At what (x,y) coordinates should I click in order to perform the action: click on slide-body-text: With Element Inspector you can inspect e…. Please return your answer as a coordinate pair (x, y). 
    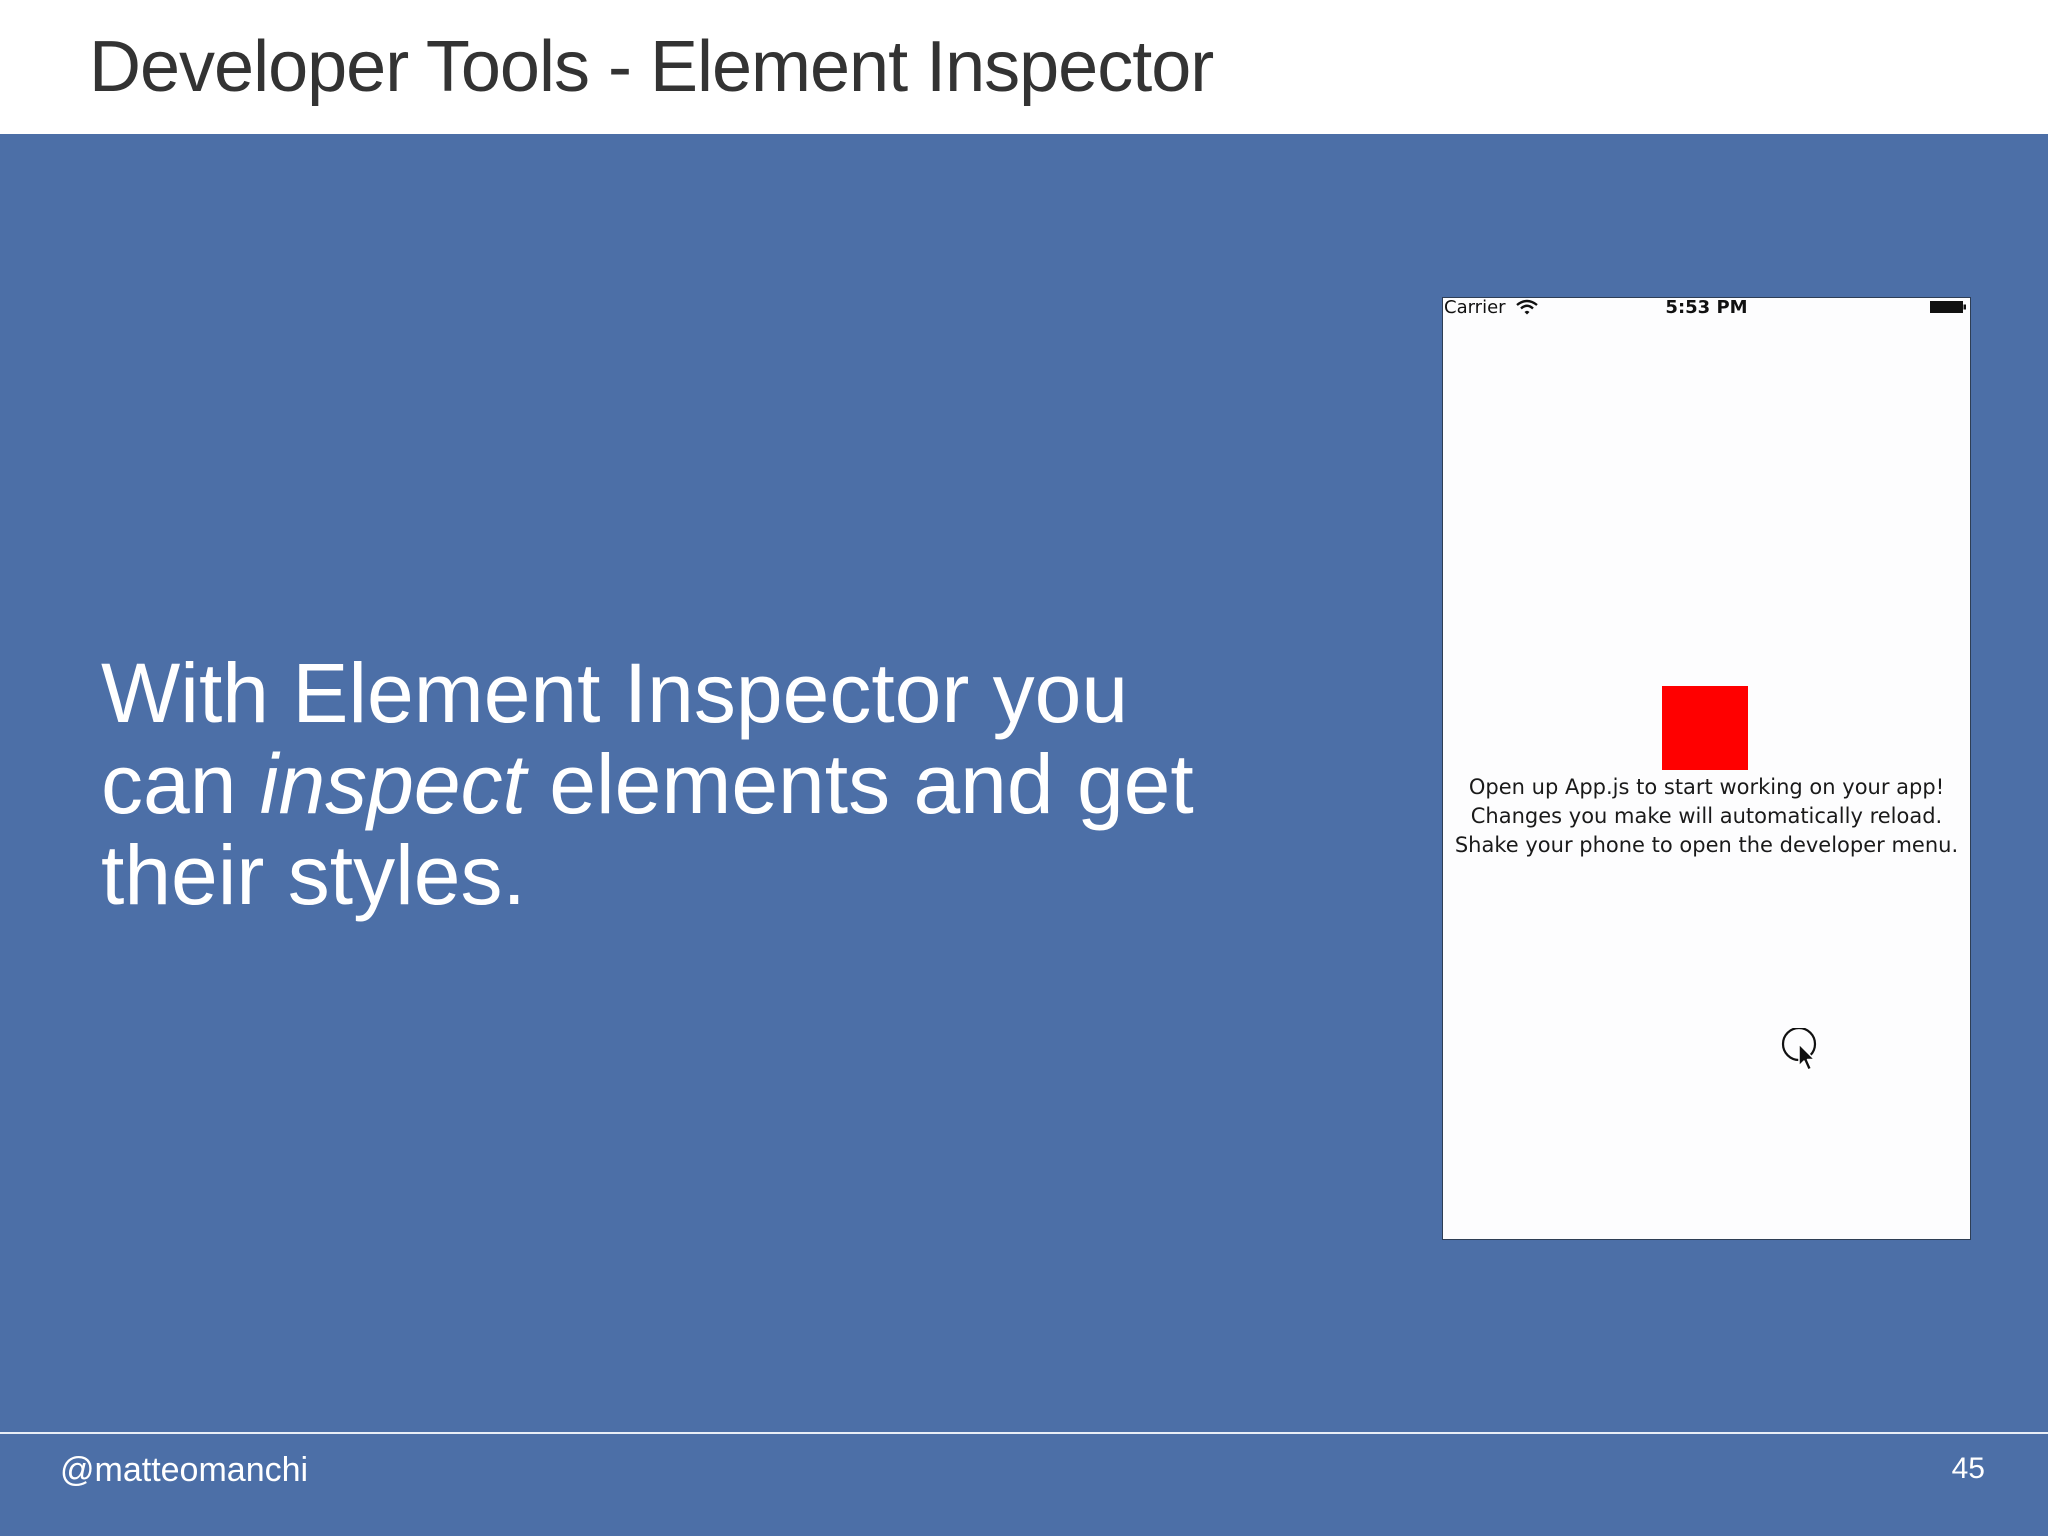
    Looking at the image, I should click on (711, 784).